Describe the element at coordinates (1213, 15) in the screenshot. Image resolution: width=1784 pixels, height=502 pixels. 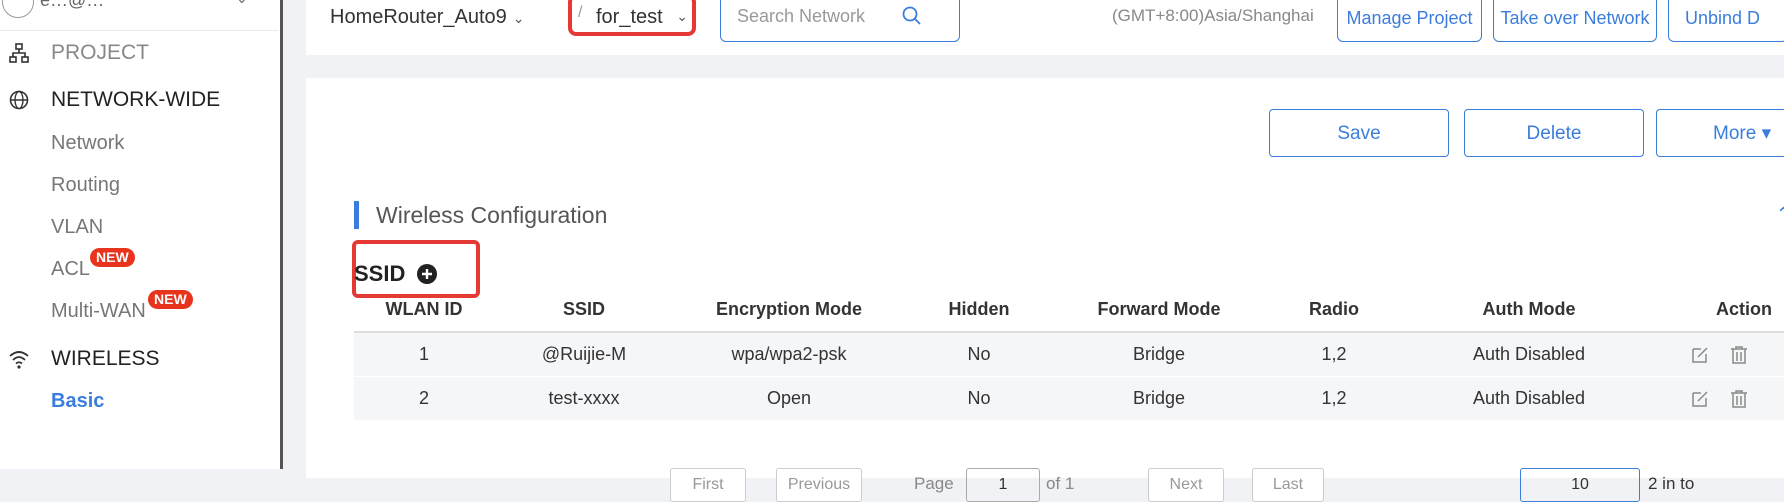
I see `timezone-label: (GMT+8:00)Asia/Shanghai` at that location.